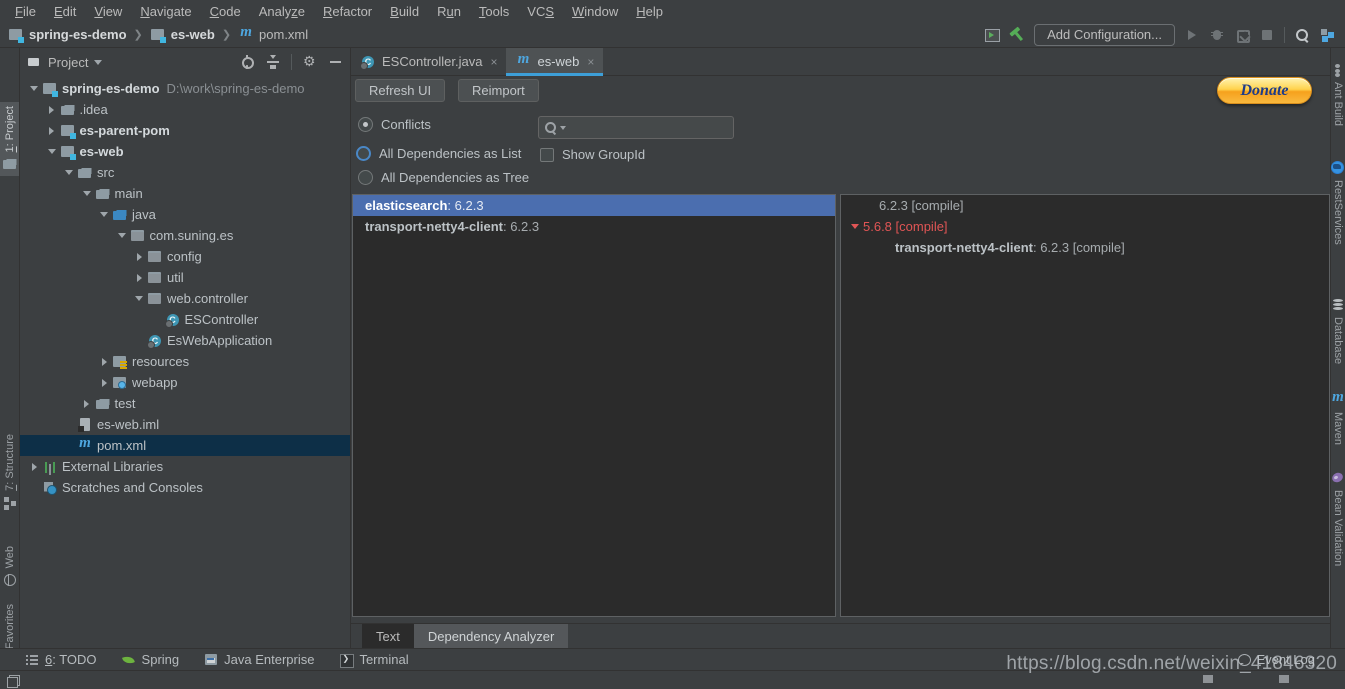 This screenshot has width=1345, height=689. What do you see at coordinates (185, 277) in the screenshot?
I see `tree-row-util: util` at bounding box center [185, 277].